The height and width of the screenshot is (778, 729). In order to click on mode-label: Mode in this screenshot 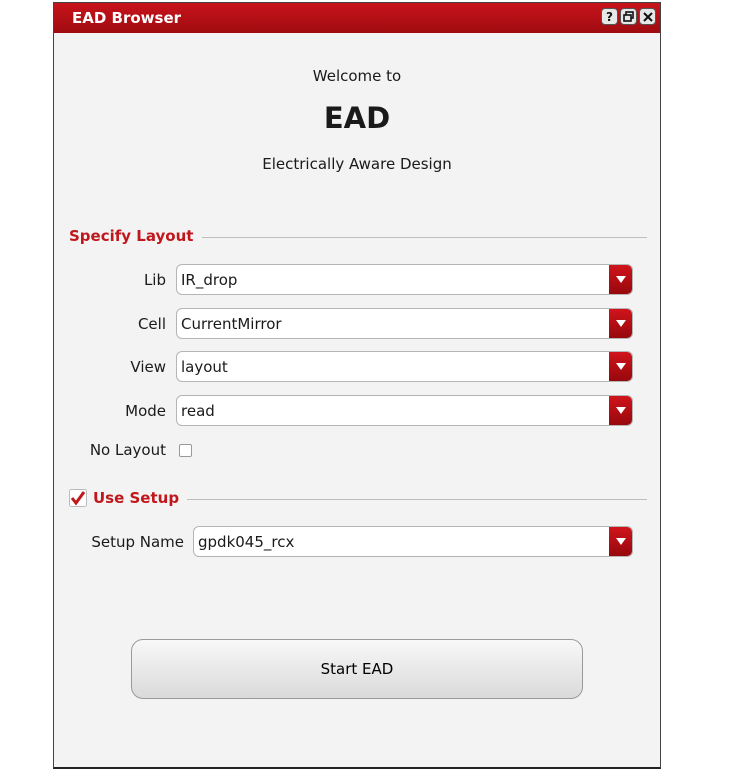, I will do `click(145, 411)`.